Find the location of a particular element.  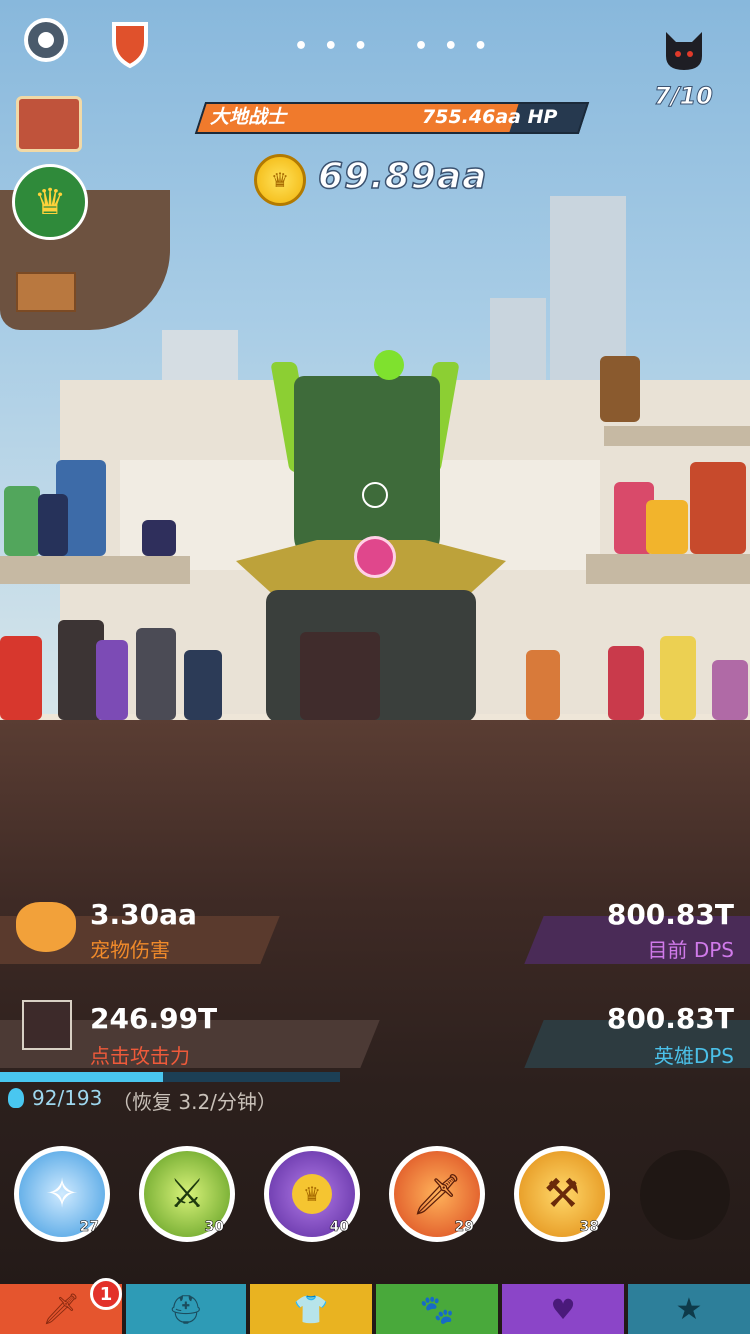

hero-cannon is located at coordinates (718, 508).